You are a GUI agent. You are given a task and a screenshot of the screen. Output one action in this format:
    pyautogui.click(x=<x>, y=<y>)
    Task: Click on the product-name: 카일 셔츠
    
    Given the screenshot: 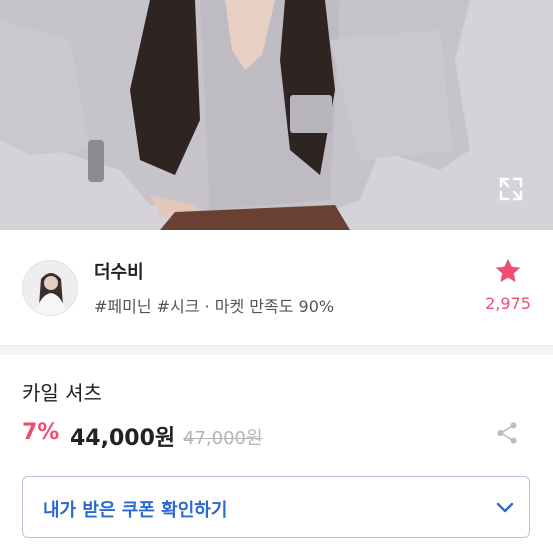 What is the action you would take?
    pyautogui.click(x=62, y=393)
    